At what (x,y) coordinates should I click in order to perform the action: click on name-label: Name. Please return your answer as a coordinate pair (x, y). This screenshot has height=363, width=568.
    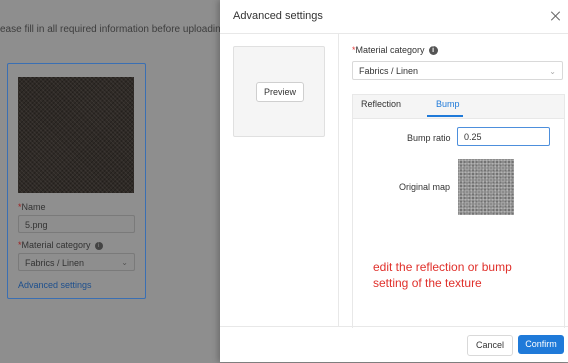
    Looking at the image, I should click on (33, 207).